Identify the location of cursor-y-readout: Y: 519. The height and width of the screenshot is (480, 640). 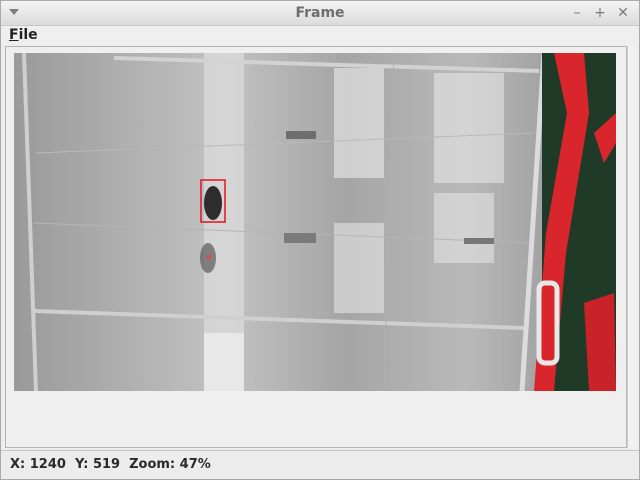
(97, 464).